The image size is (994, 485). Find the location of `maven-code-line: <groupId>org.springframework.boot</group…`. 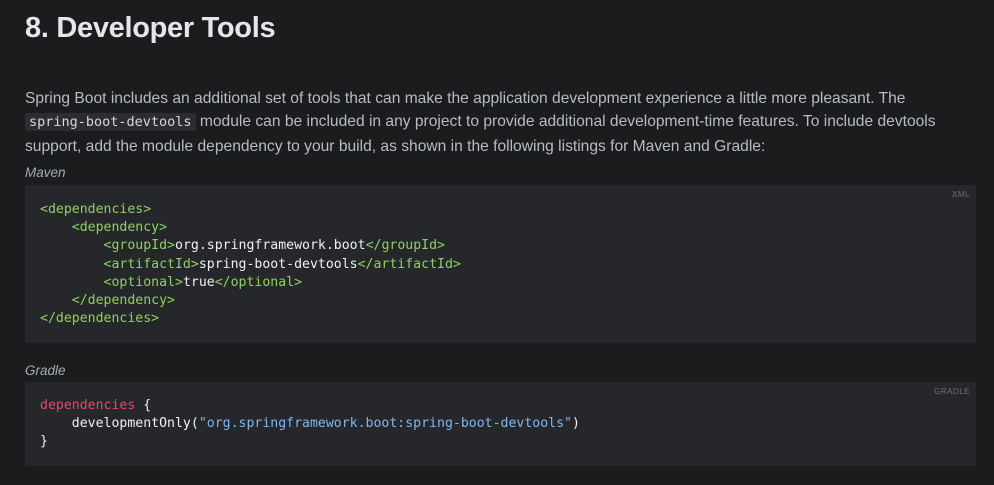

maven-code-line: <groupId>org.springframework.boot</group… is located at coordinates (250, 246).